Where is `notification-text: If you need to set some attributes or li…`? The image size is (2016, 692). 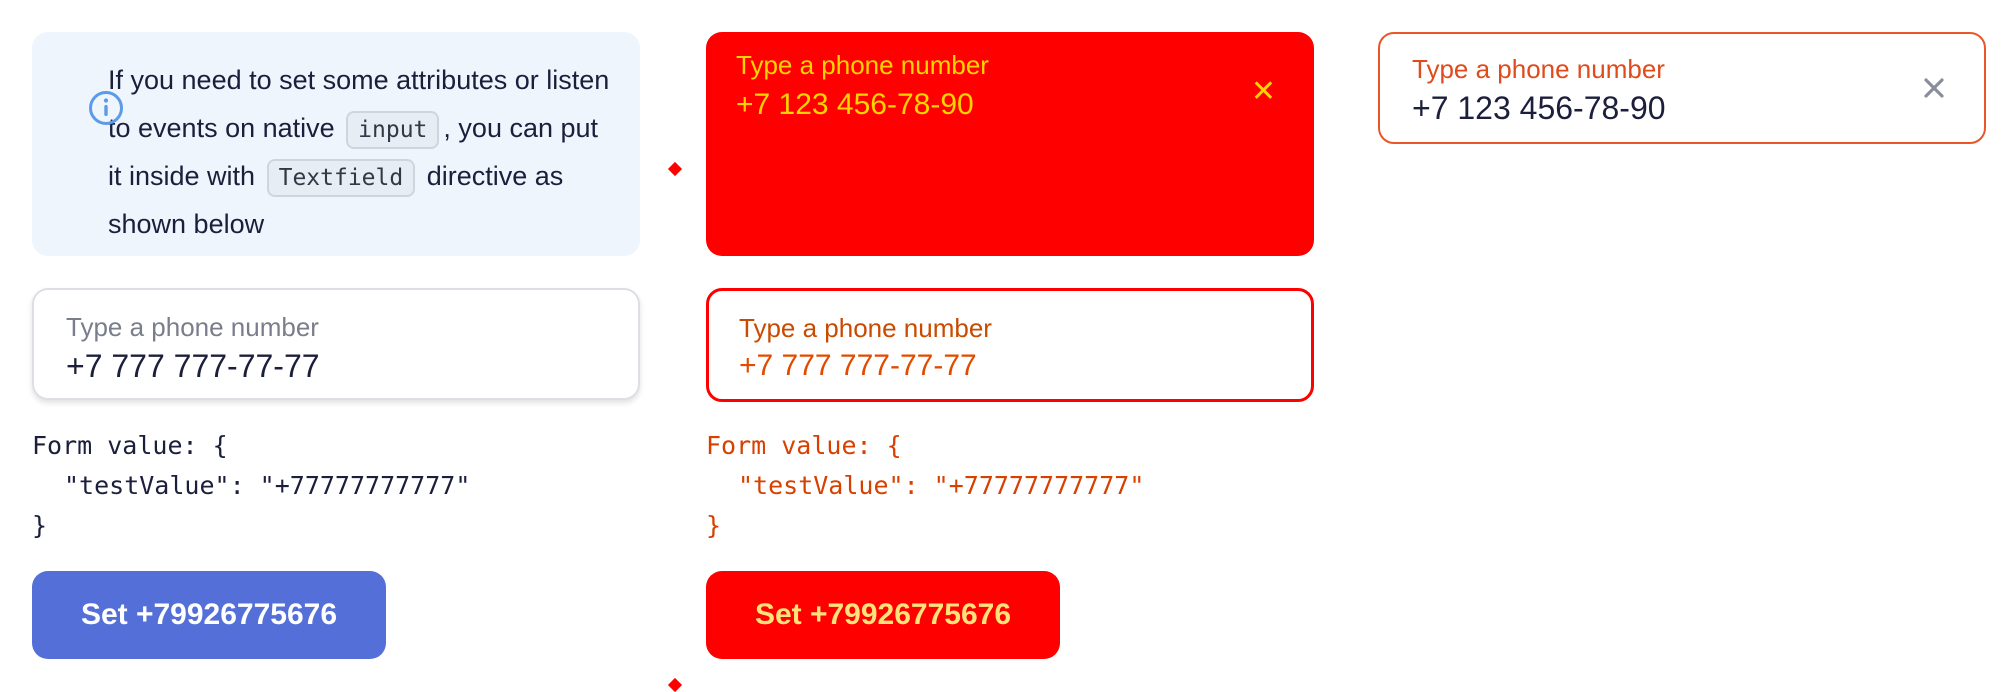
notification-text: If you need to set some attributes or li… is located at coordinates (359, 152).